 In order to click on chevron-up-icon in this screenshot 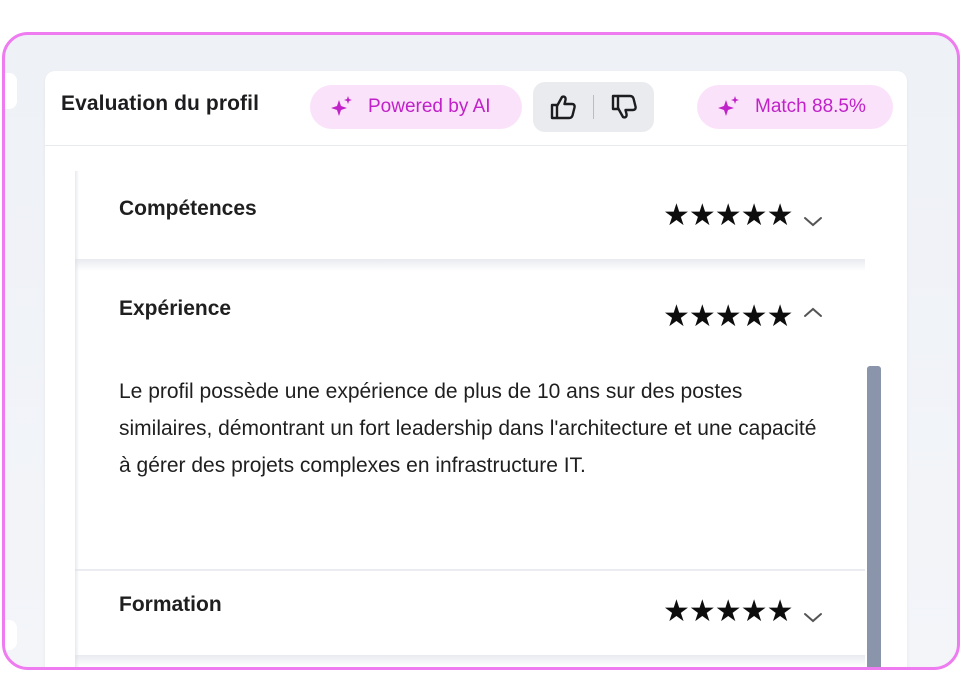, I will do `click(813, 313)`.